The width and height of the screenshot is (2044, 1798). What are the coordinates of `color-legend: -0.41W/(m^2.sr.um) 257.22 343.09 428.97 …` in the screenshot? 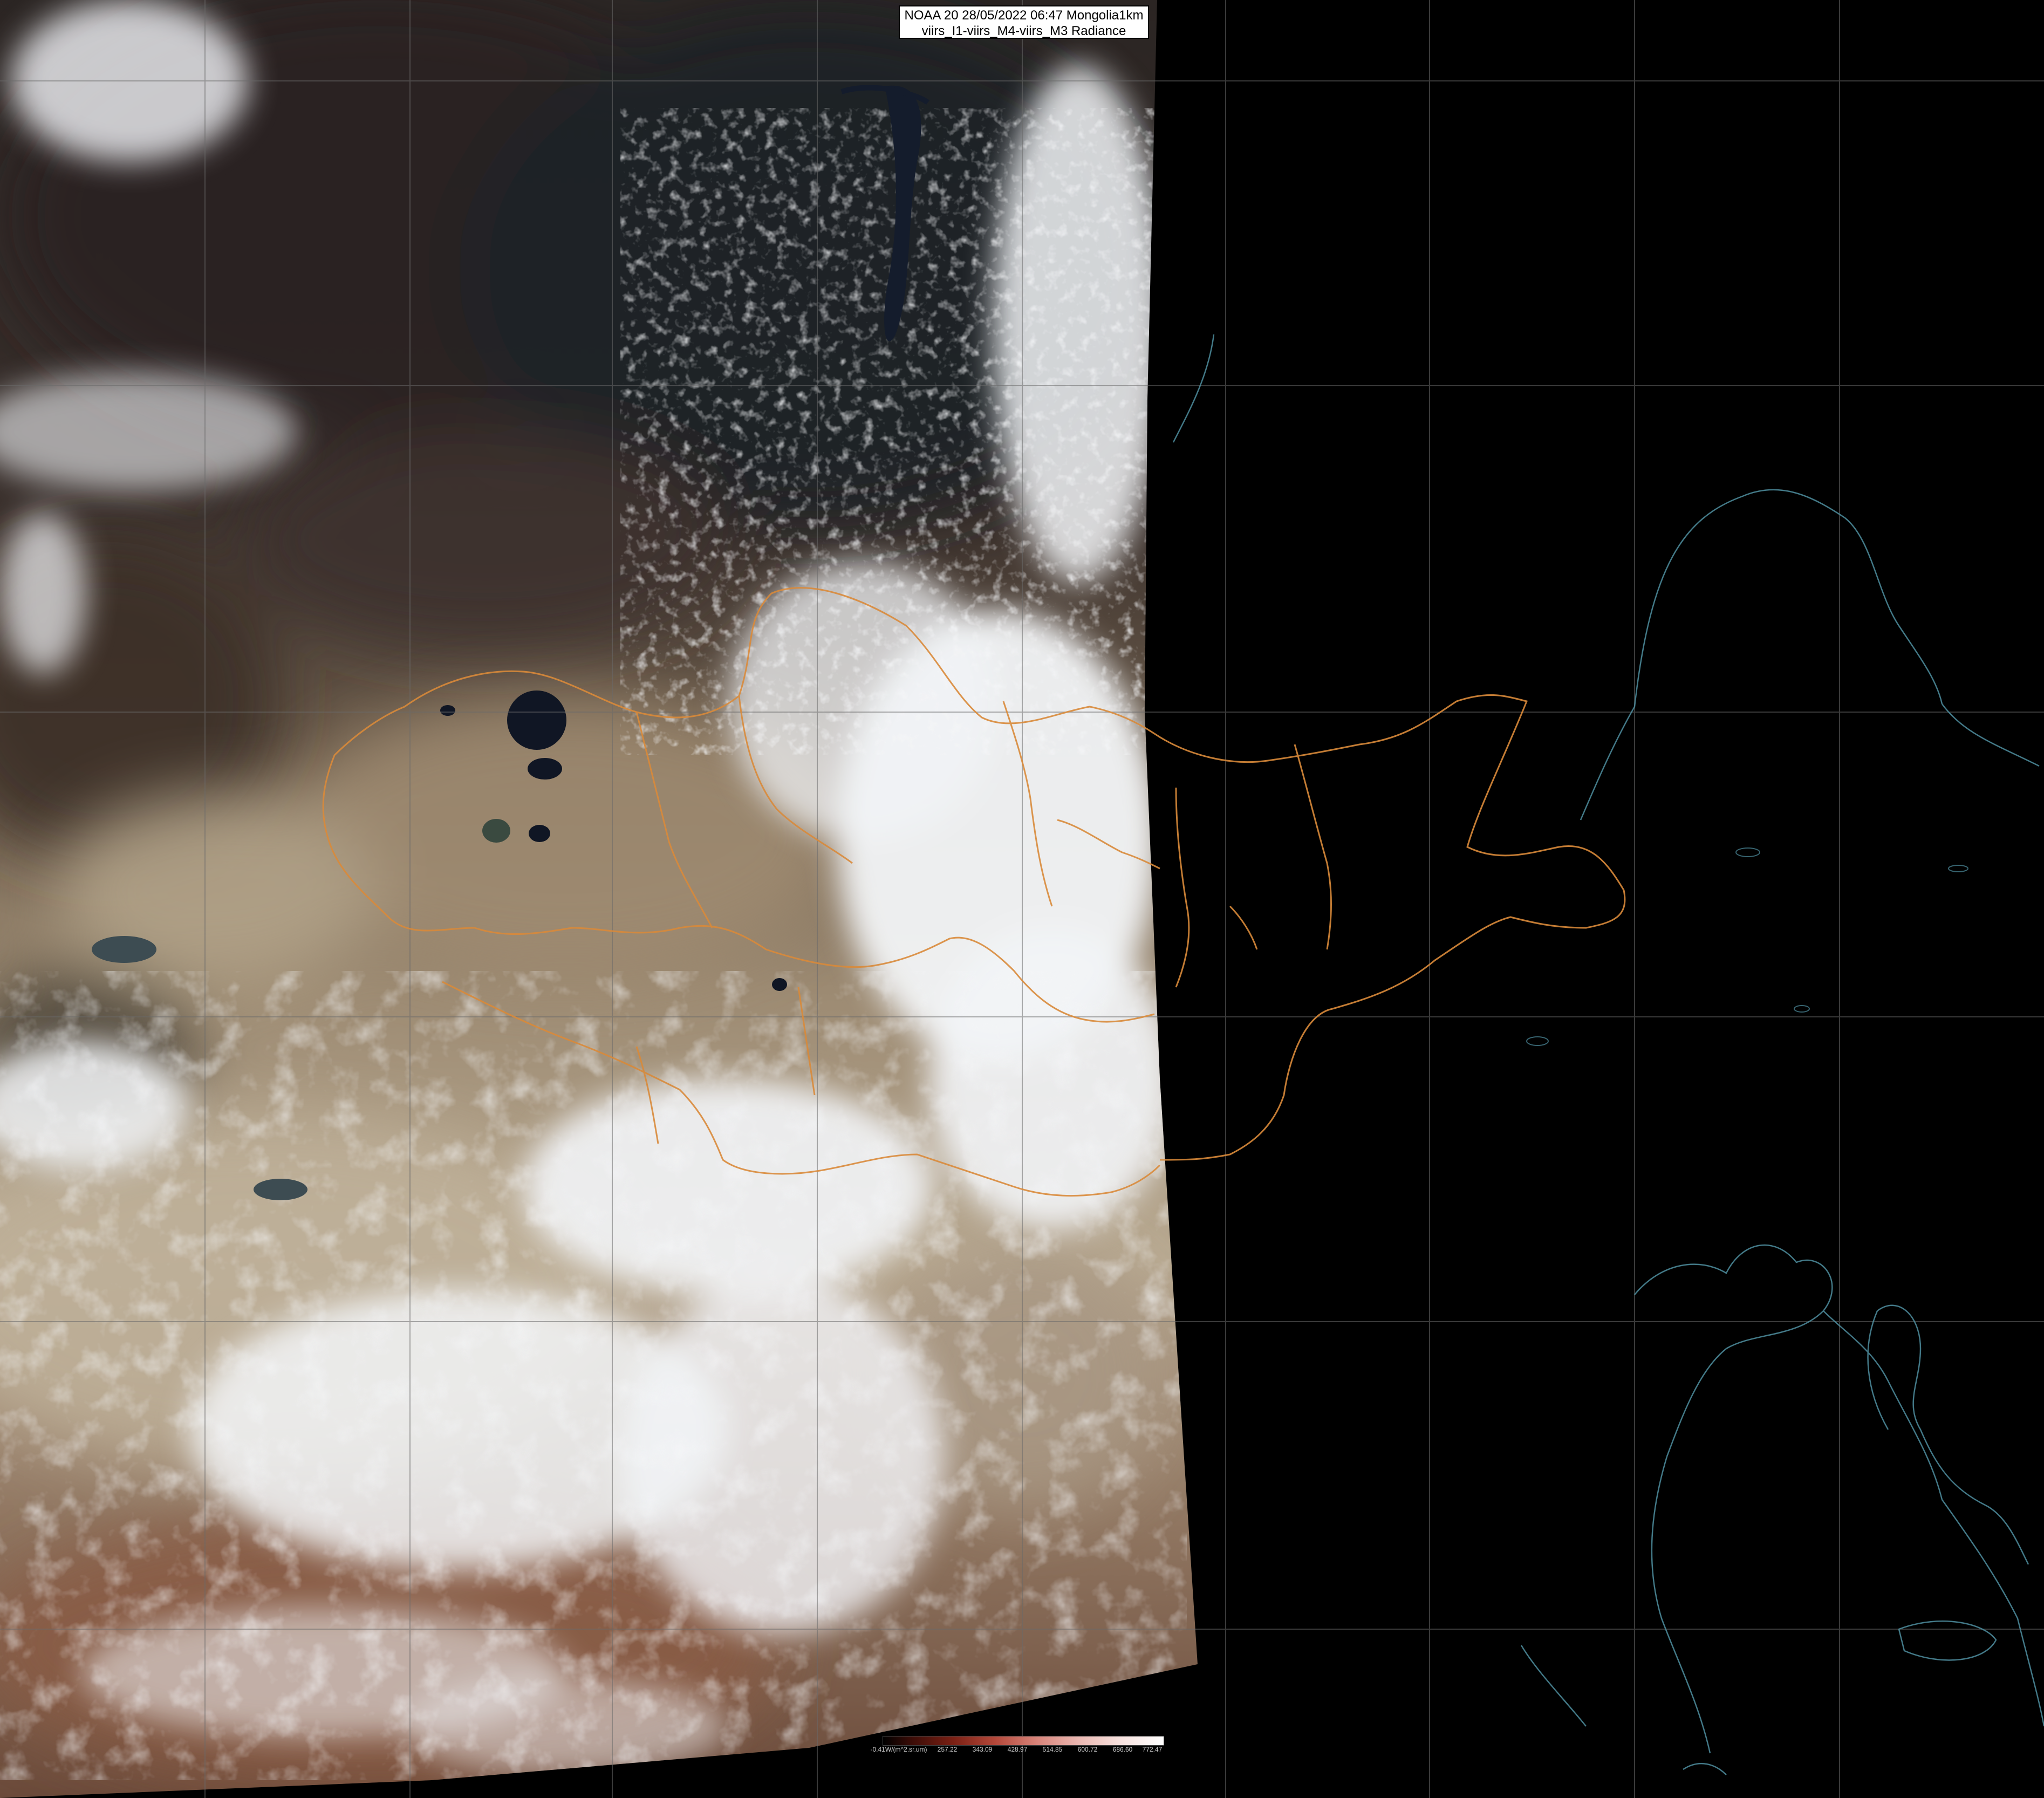 It's located at (1017, 1750).